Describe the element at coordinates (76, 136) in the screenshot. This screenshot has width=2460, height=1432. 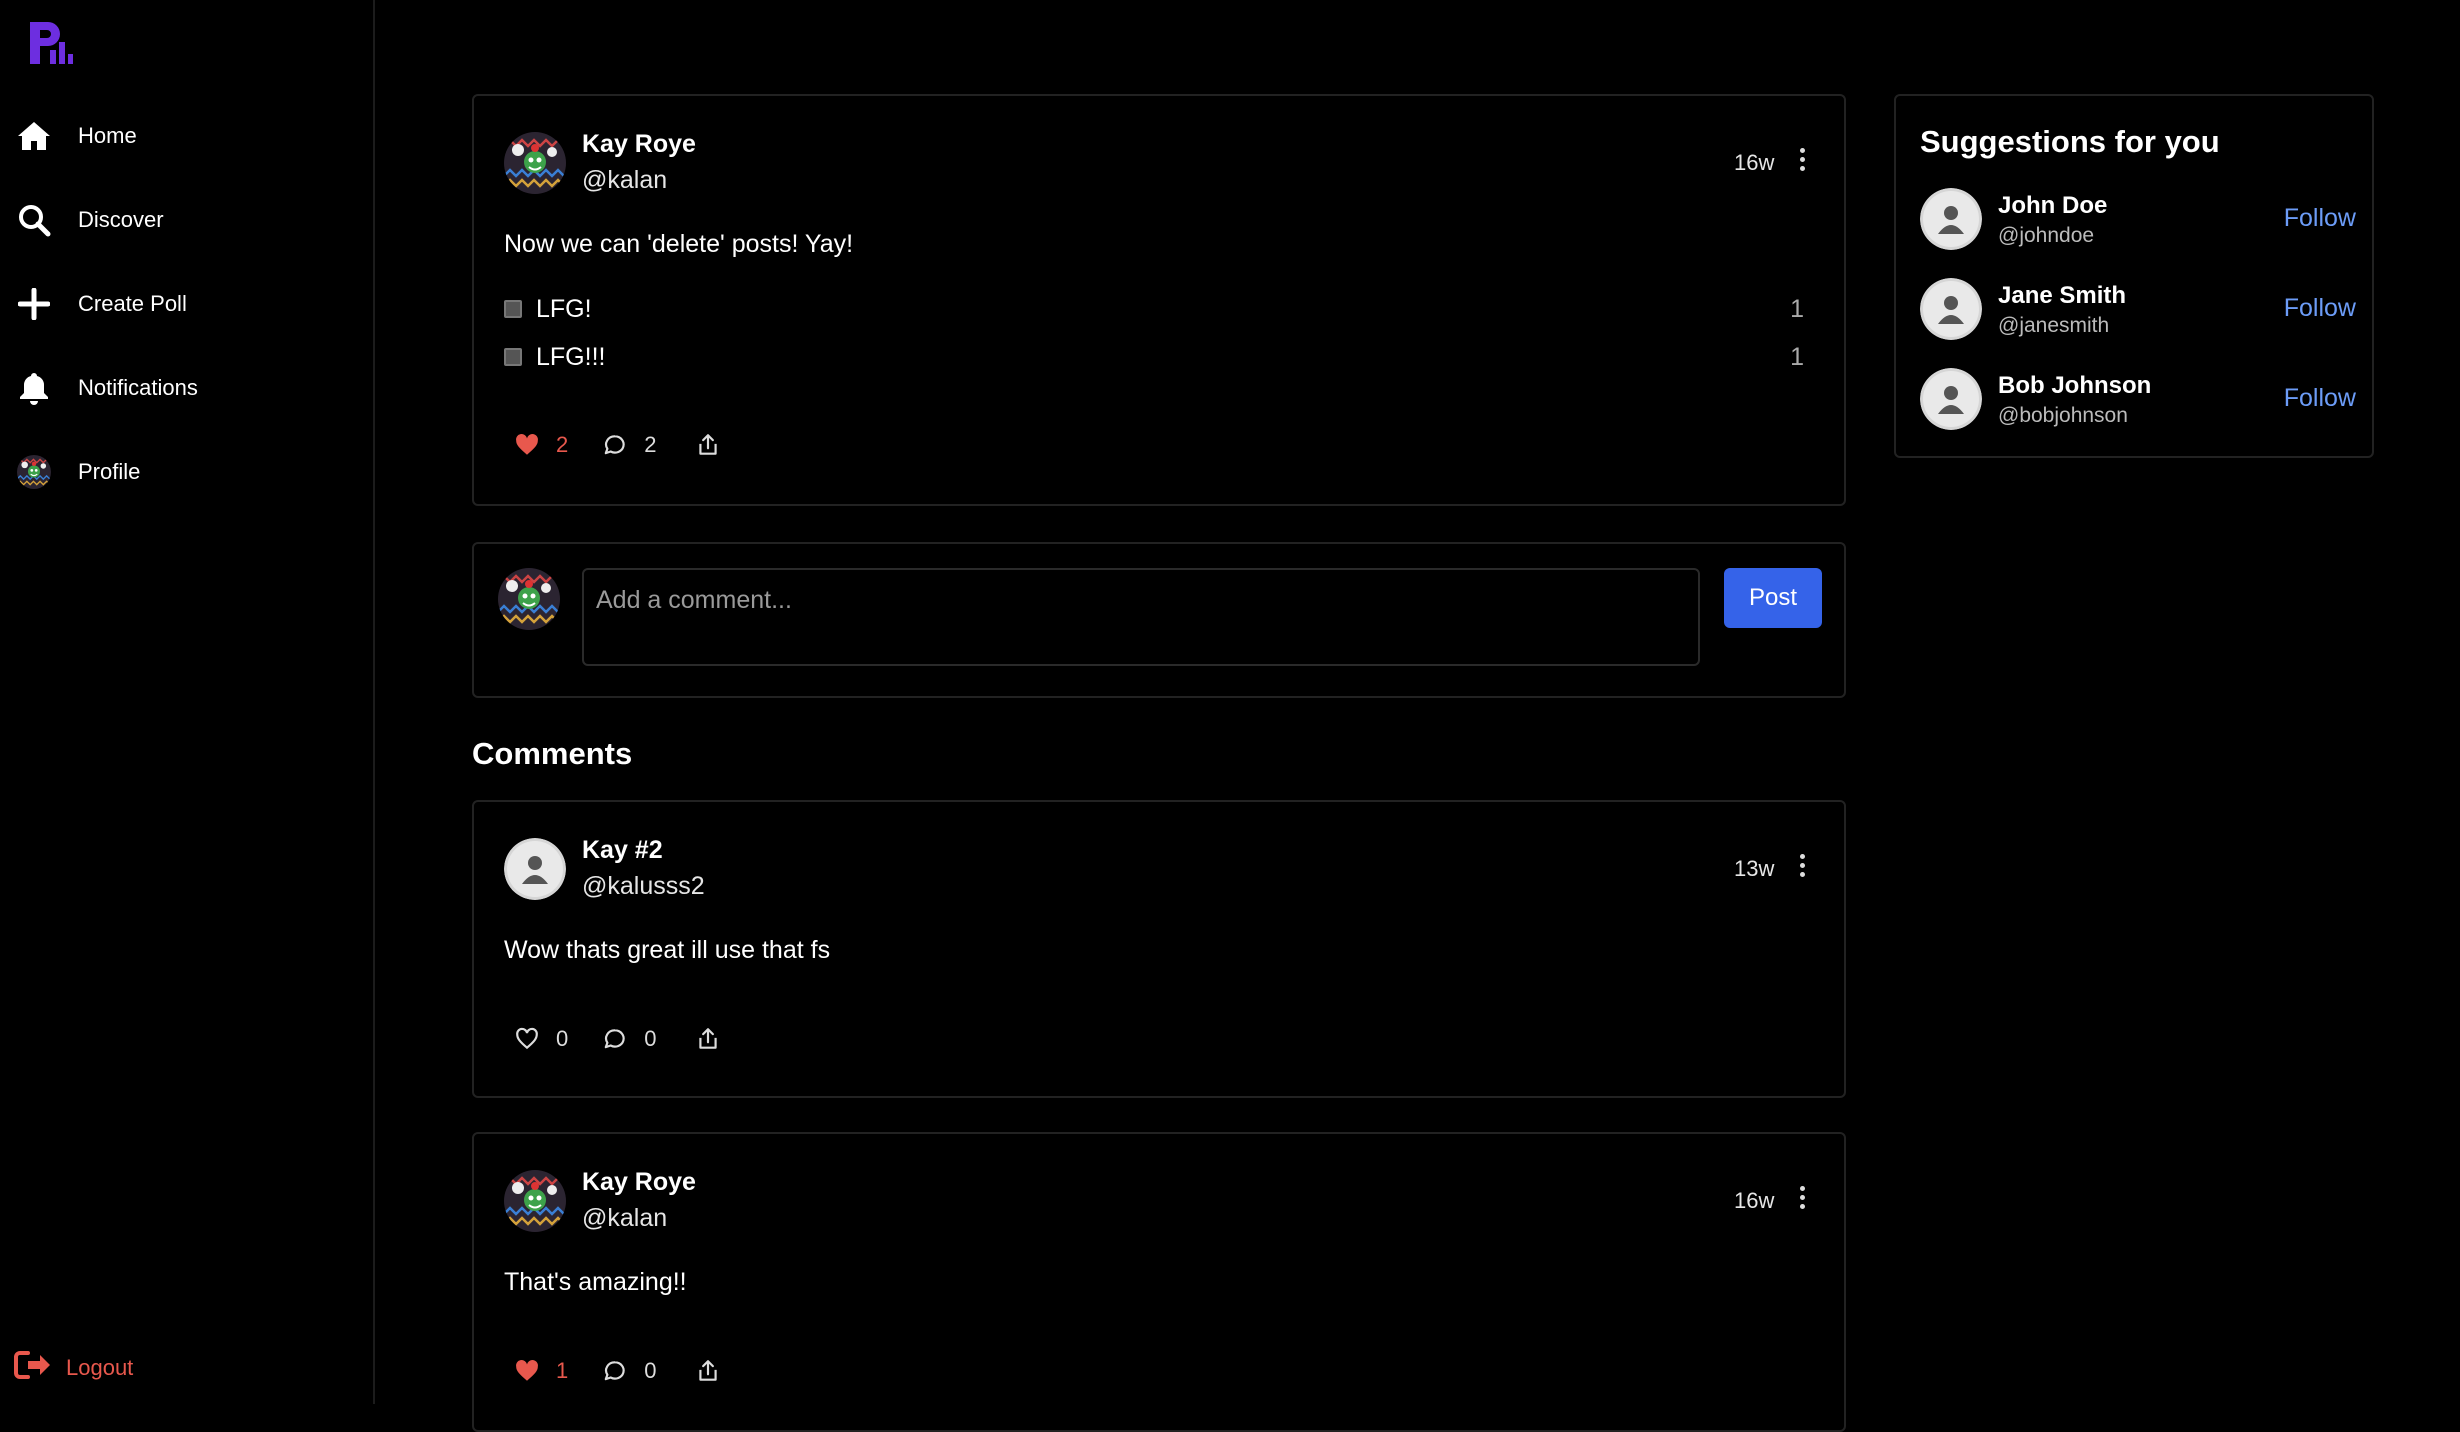
I see `nav-home: Home` at that location.